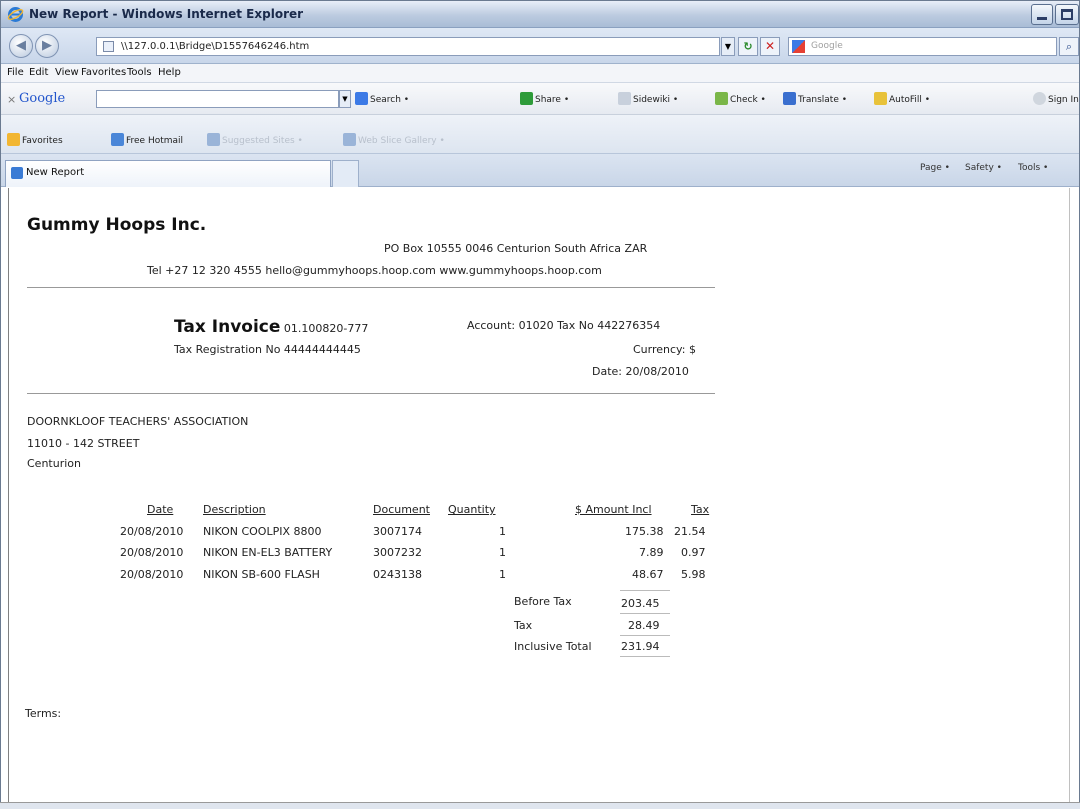  I want to click on menu-bar: File Edit View Favorites Tools Help, so click(540, 73).